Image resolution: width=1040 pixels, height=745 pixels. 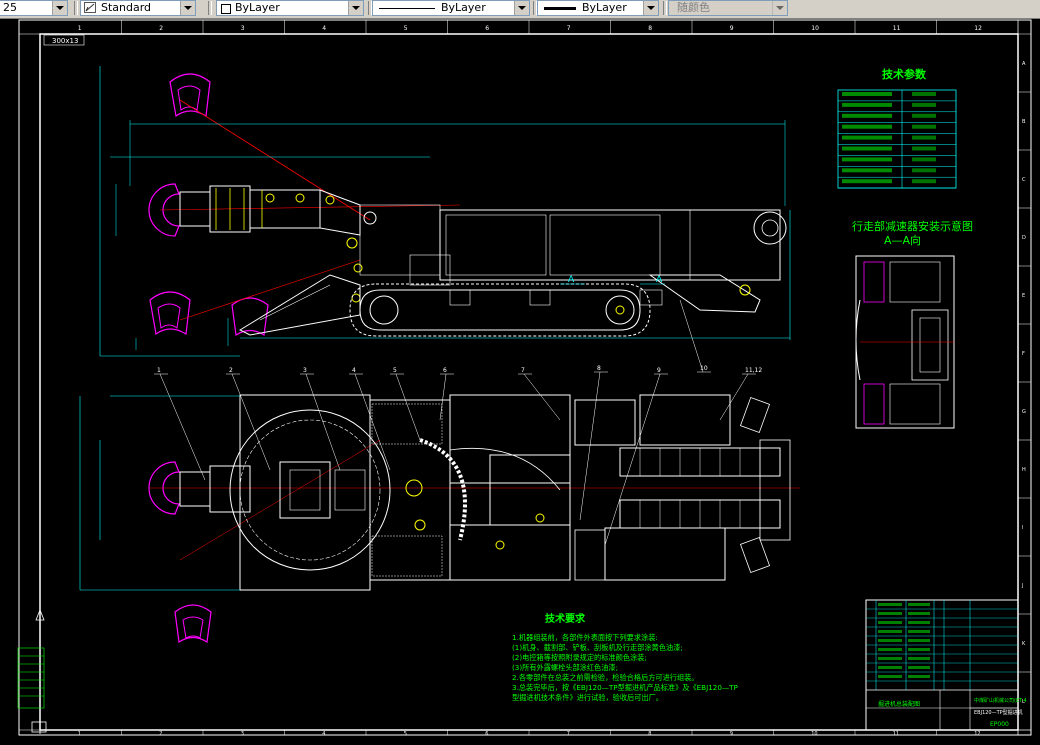 I want to click on callout-label: 7, so click(x=523, y=370).